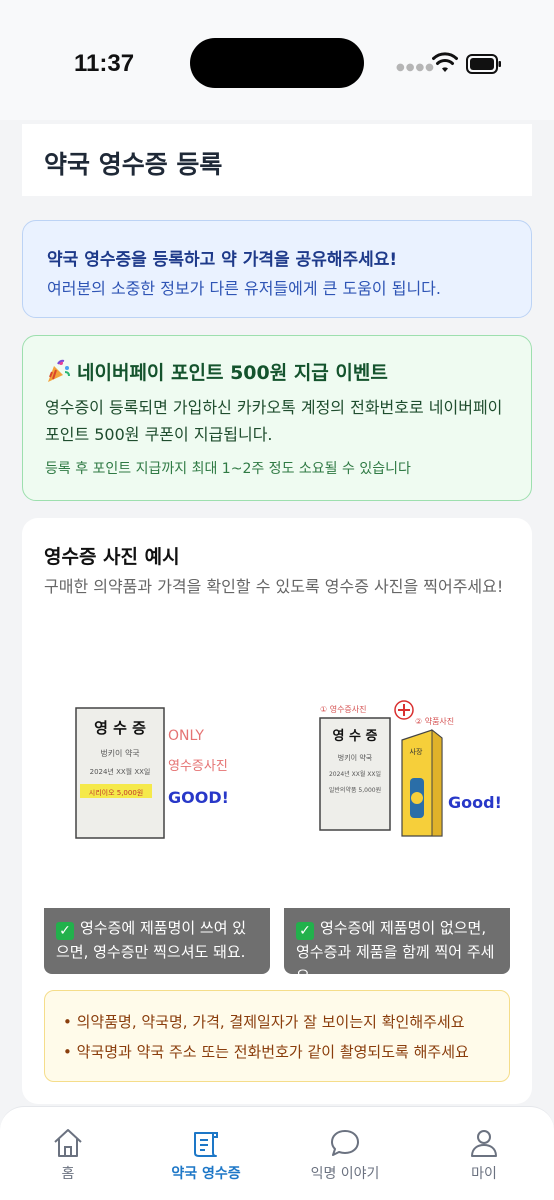 The height and width of the screenshot is (1200, 554). Describe the element at coordinates (120, 771) in the screenshot. I see `left-receipt-line2: 2024년 XX월 XX일` at that location.